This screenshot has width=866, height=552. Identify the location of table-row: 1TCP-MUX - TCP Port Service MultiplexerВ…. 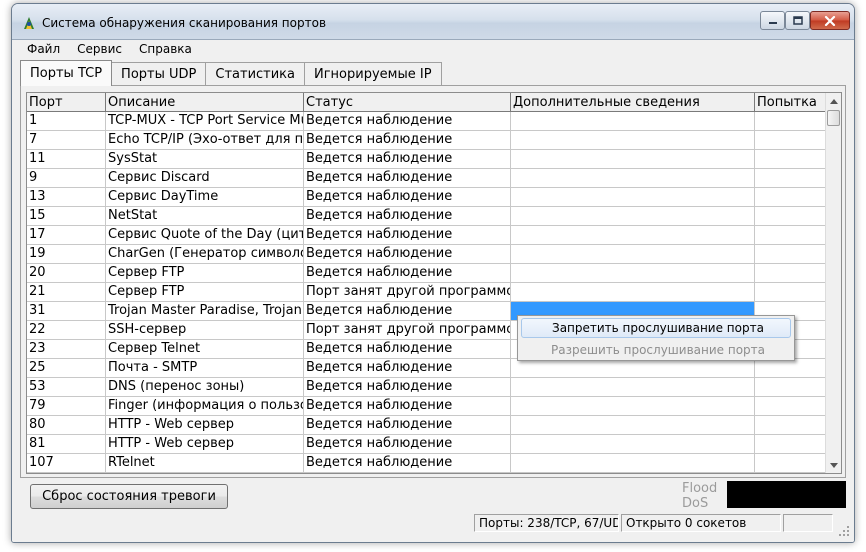
(427, 121).